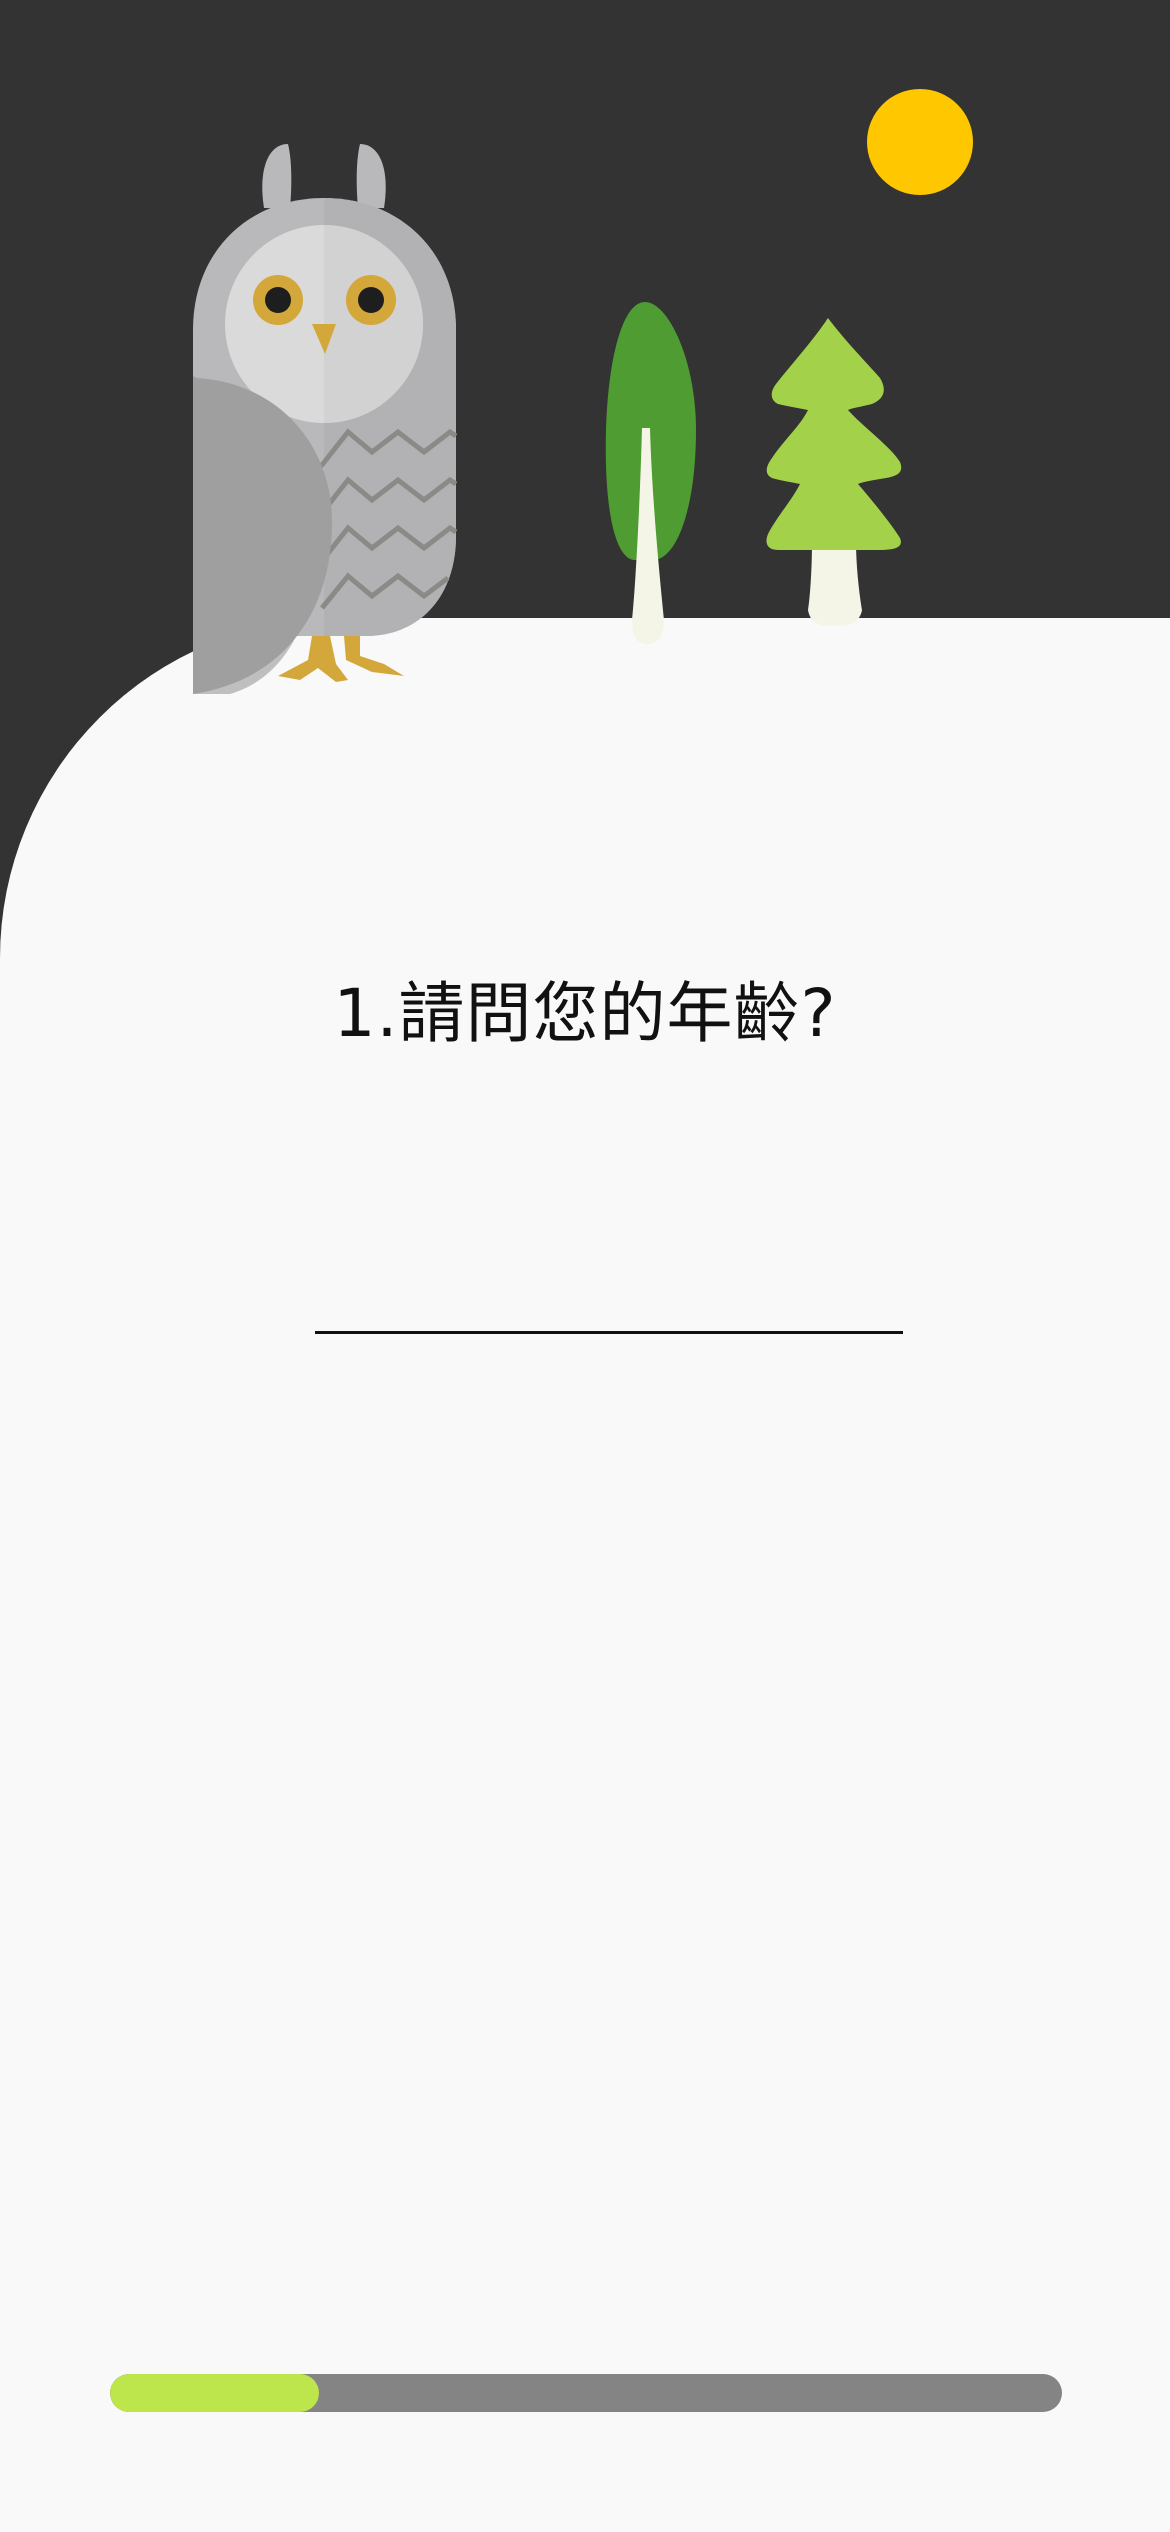 The width and height of the screenshot is (1170, 2532). Describe the element at coordinates (215, 2393) in the screenshot. I see `progress-fill` at that location.